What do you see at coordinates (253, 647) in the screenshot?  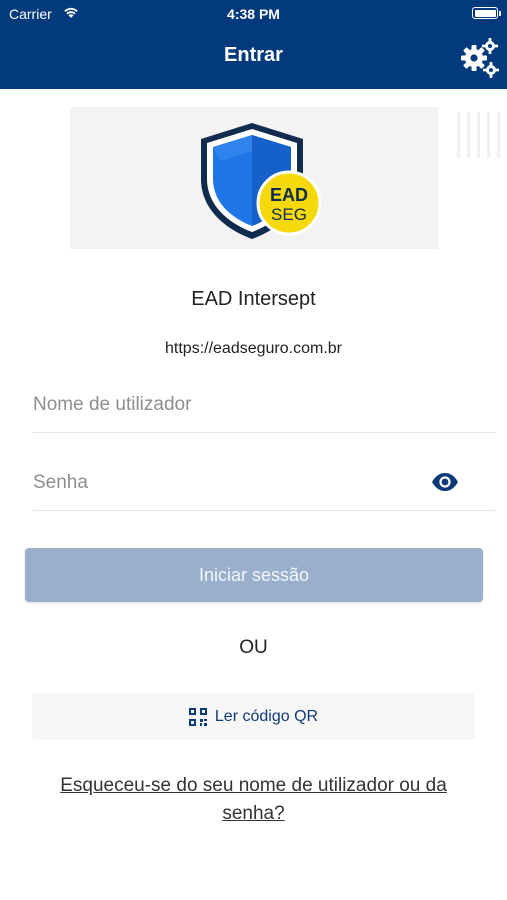 I see `or-separator: OU` at bounding box center [253, 647].